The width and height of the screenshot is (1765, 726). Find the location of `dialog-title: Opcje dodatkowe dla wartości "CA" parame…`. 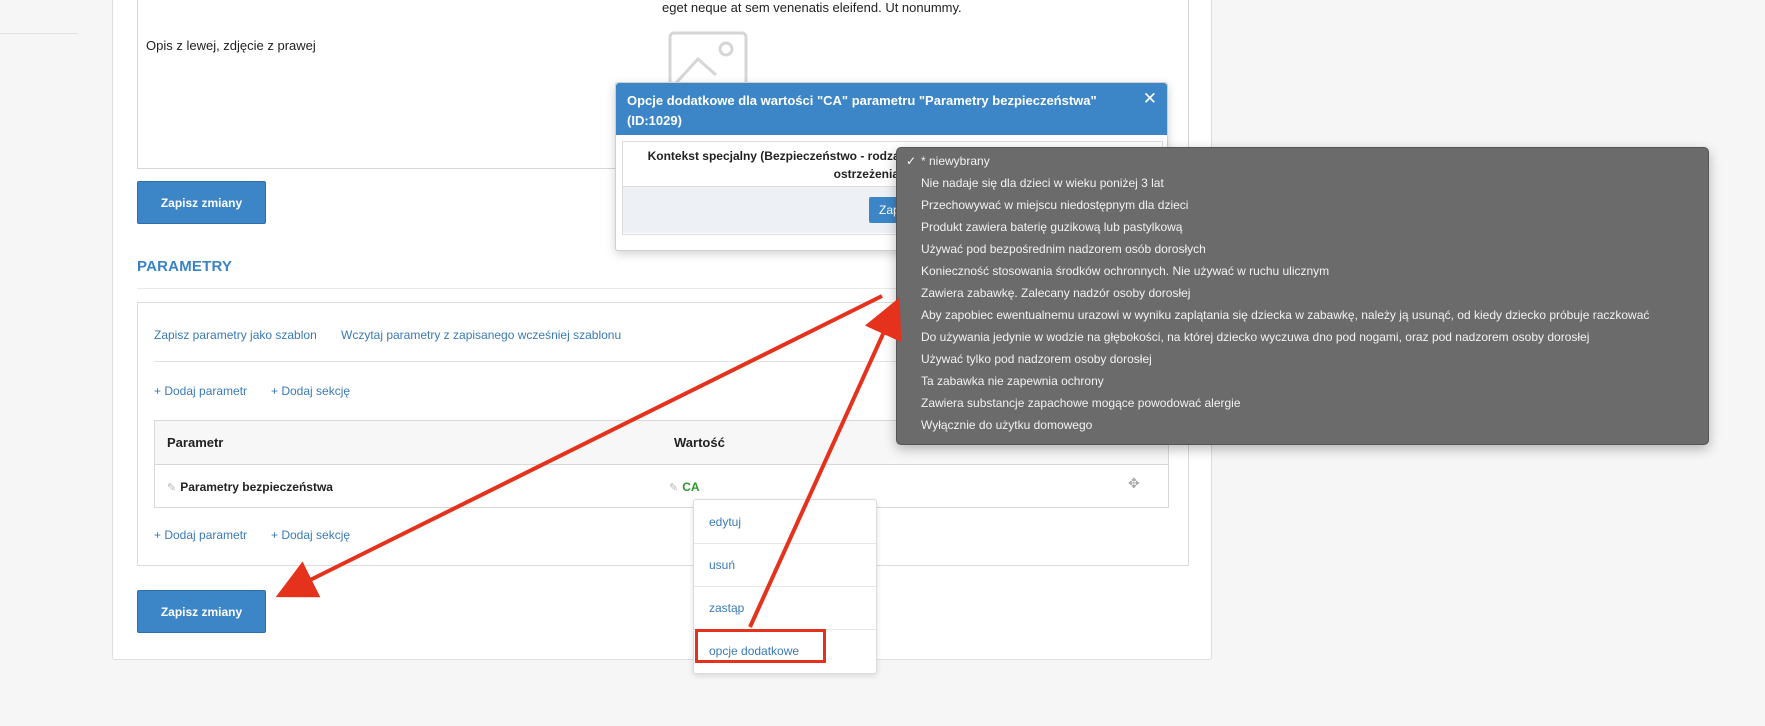

dialog-title: Opcje dodatkowe dla wartości "CA" parame… is located at coordinates (862, 110).